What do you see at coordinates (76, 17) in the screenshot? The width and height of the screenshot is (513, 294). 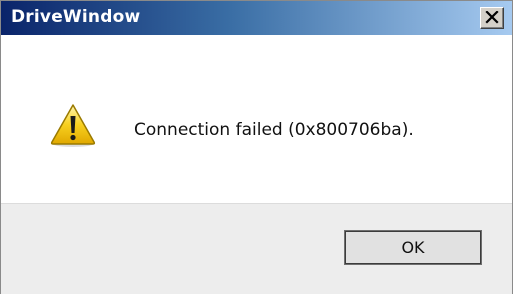 I see `window-title: DriveWindow` at bounding box center [76, 17].